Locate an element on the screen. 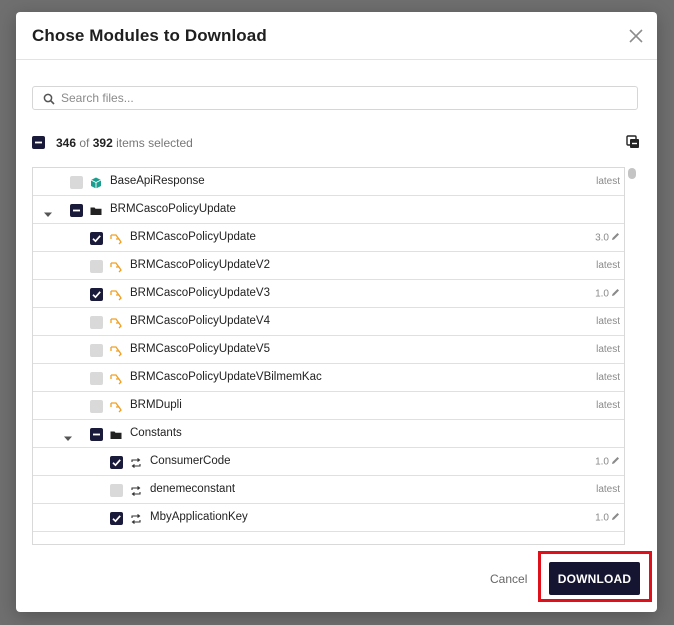 The image size is (674, 625). cancel-button: Cancel is located at coordinates (508, 579).